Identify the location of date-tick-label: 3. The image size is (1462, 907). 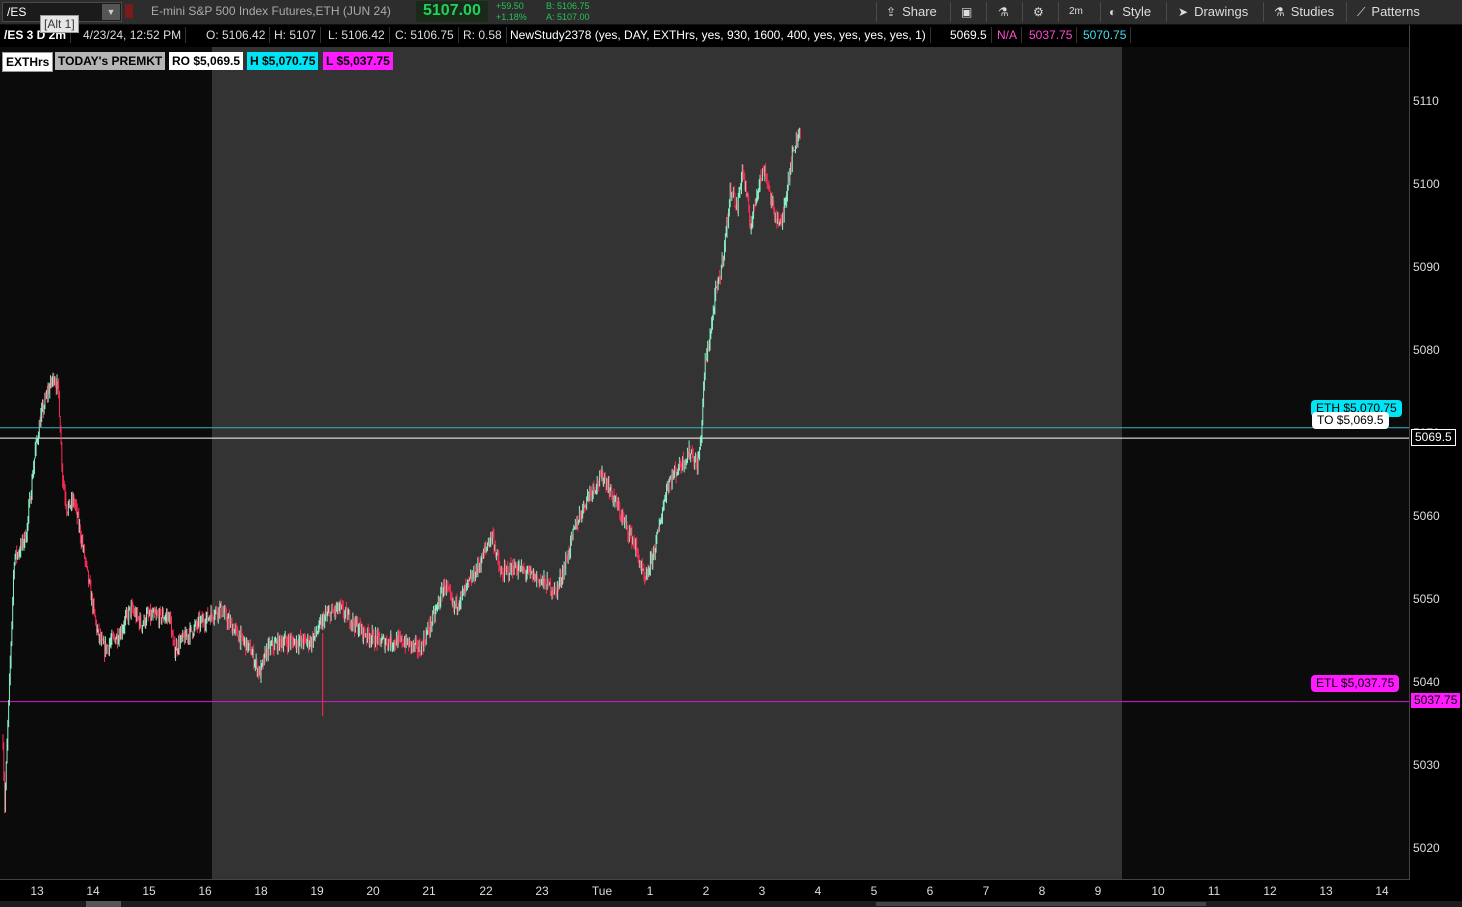
(762, 891).